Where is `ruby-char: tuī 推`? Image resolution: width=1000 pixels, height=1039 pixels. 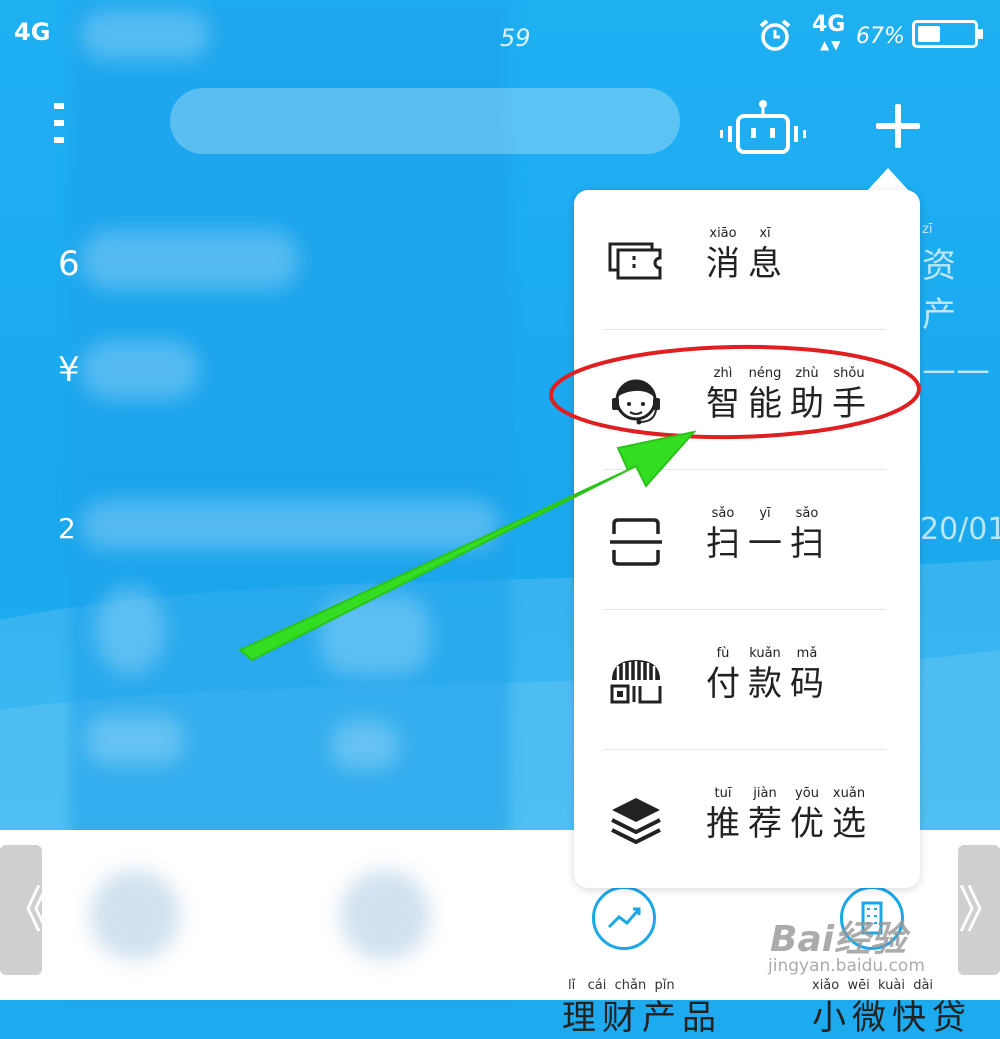 ruby-char: tuī 推 is located at coordinates (723, 815).